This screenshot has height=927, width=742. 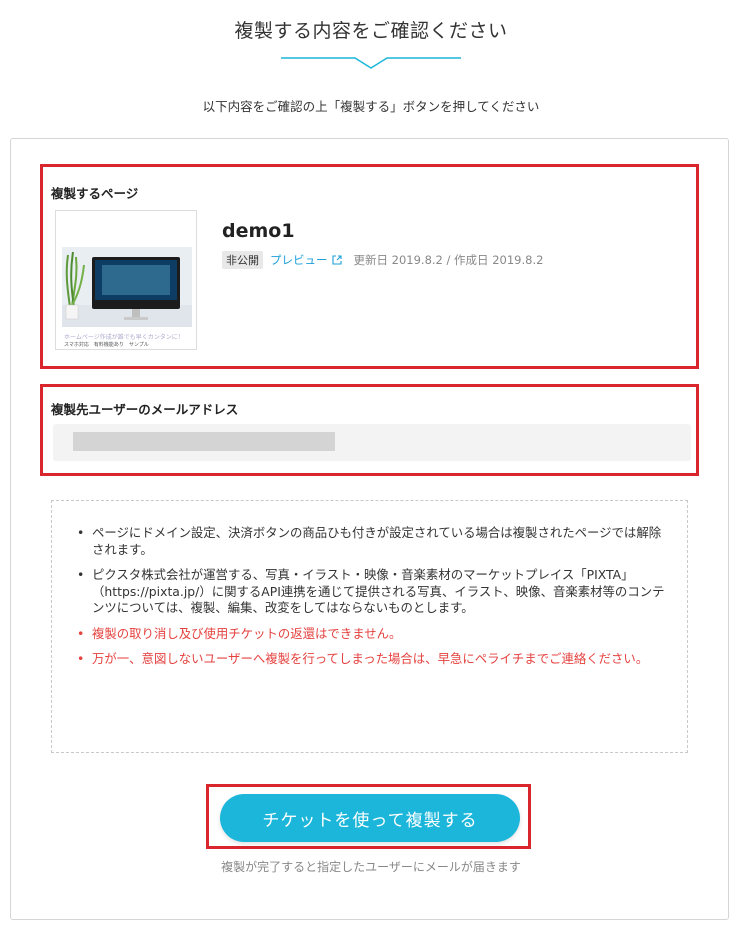 What do you see at coordinates (299, 260) in the screenshot?
I see `preview-link-label: プレビュー` at bounding box center [299, 260].